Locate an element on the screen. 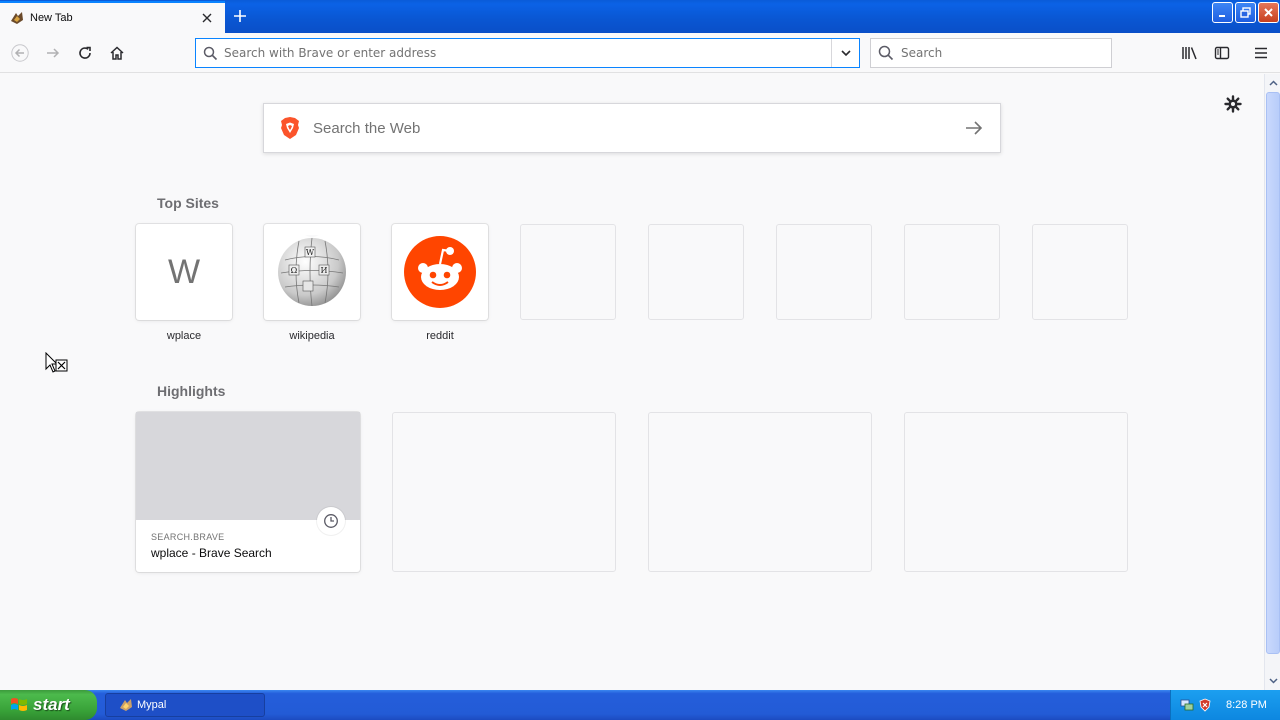 The width and height of the screenshot is (1280, 720). new-tab-button is located at coordinates (240, 16).